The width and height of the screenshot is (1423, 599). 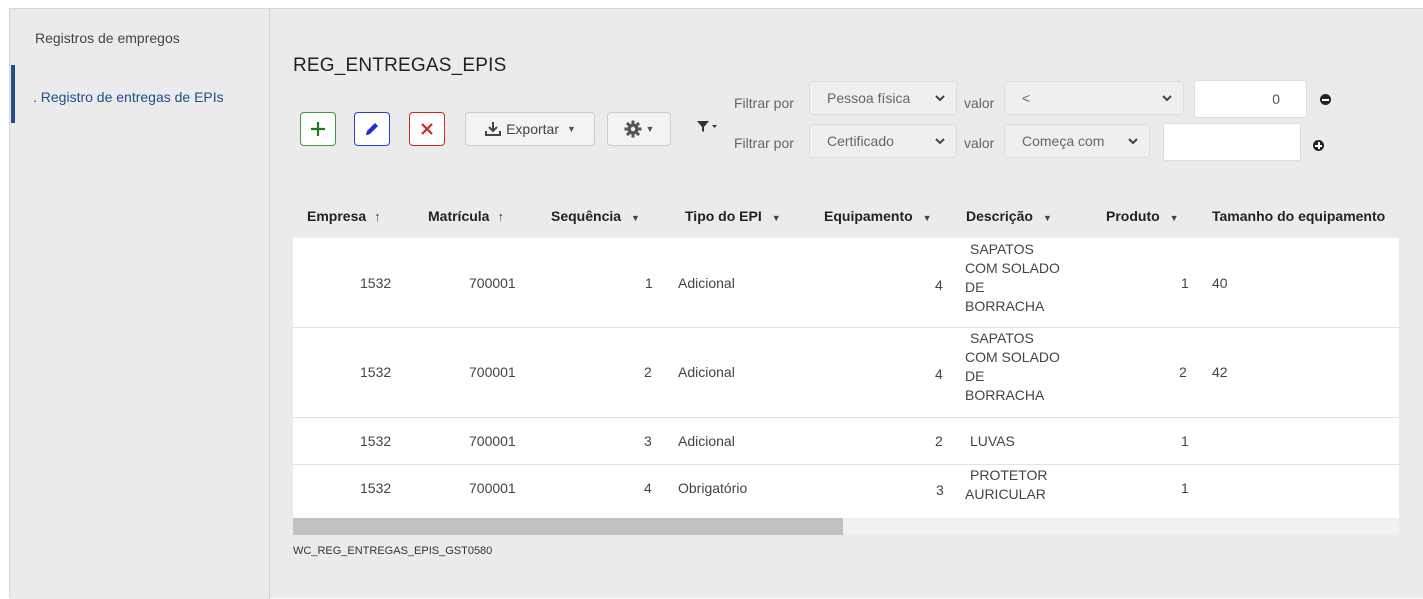 I want to click on column-header-sequencia: Sequência ▼, so click(x=595, y=216).